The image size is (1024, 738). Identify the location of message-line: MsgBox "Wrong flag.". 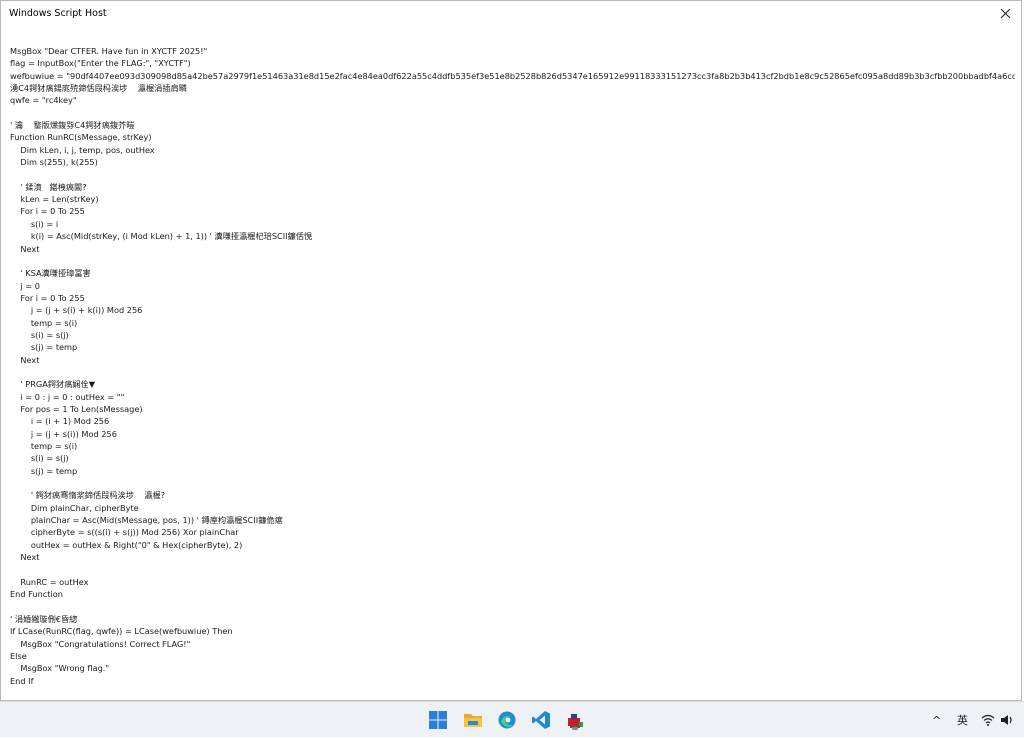
(60, 668).